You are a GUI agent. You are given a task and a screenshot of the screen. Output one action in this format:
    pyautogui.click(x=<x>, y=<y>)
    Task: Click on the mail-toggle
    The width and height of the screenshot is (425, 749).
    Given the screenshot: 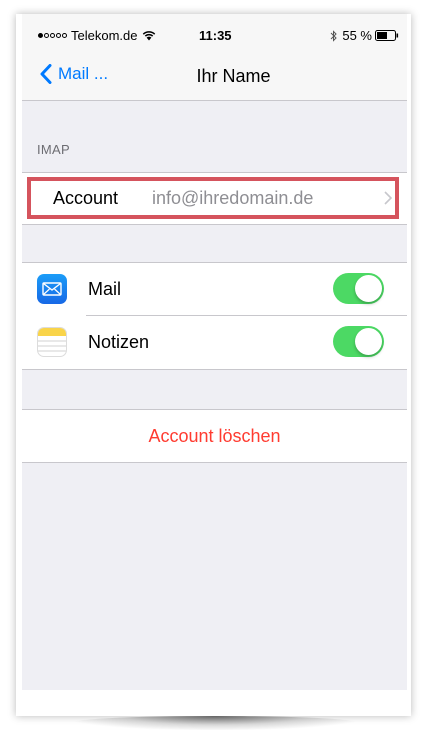 What is the action you would take?
    pyautogui.click(x=358, y=288)
    